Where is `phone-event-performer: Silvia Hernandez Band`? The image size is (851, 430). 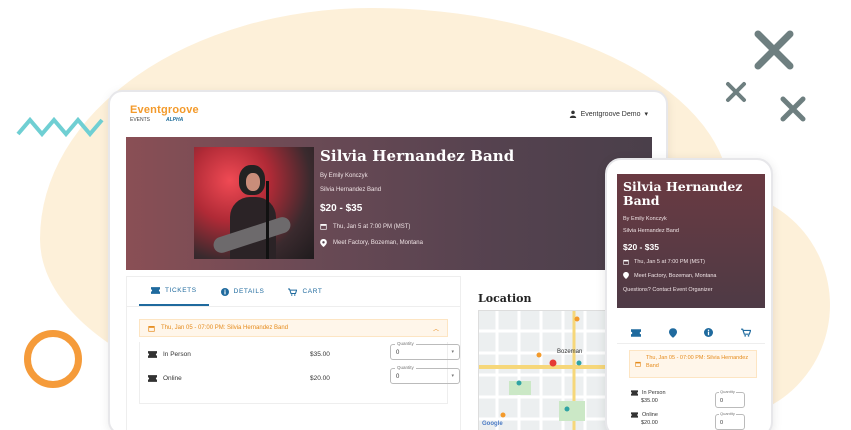
phone-event-performer: Silvia Hernandez Band is located at coordinates (651, 231).